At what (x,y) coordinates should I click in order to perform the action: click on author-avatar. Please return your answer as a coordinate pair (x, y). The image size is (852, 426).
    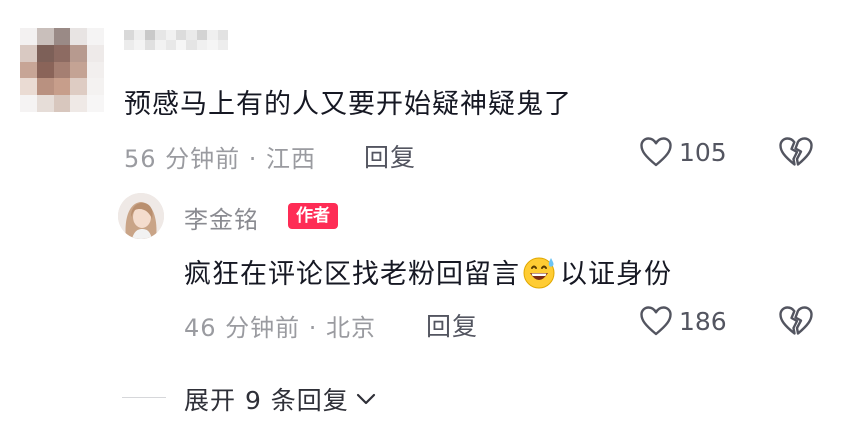
    Looking at the image, I should click on (141, 216).